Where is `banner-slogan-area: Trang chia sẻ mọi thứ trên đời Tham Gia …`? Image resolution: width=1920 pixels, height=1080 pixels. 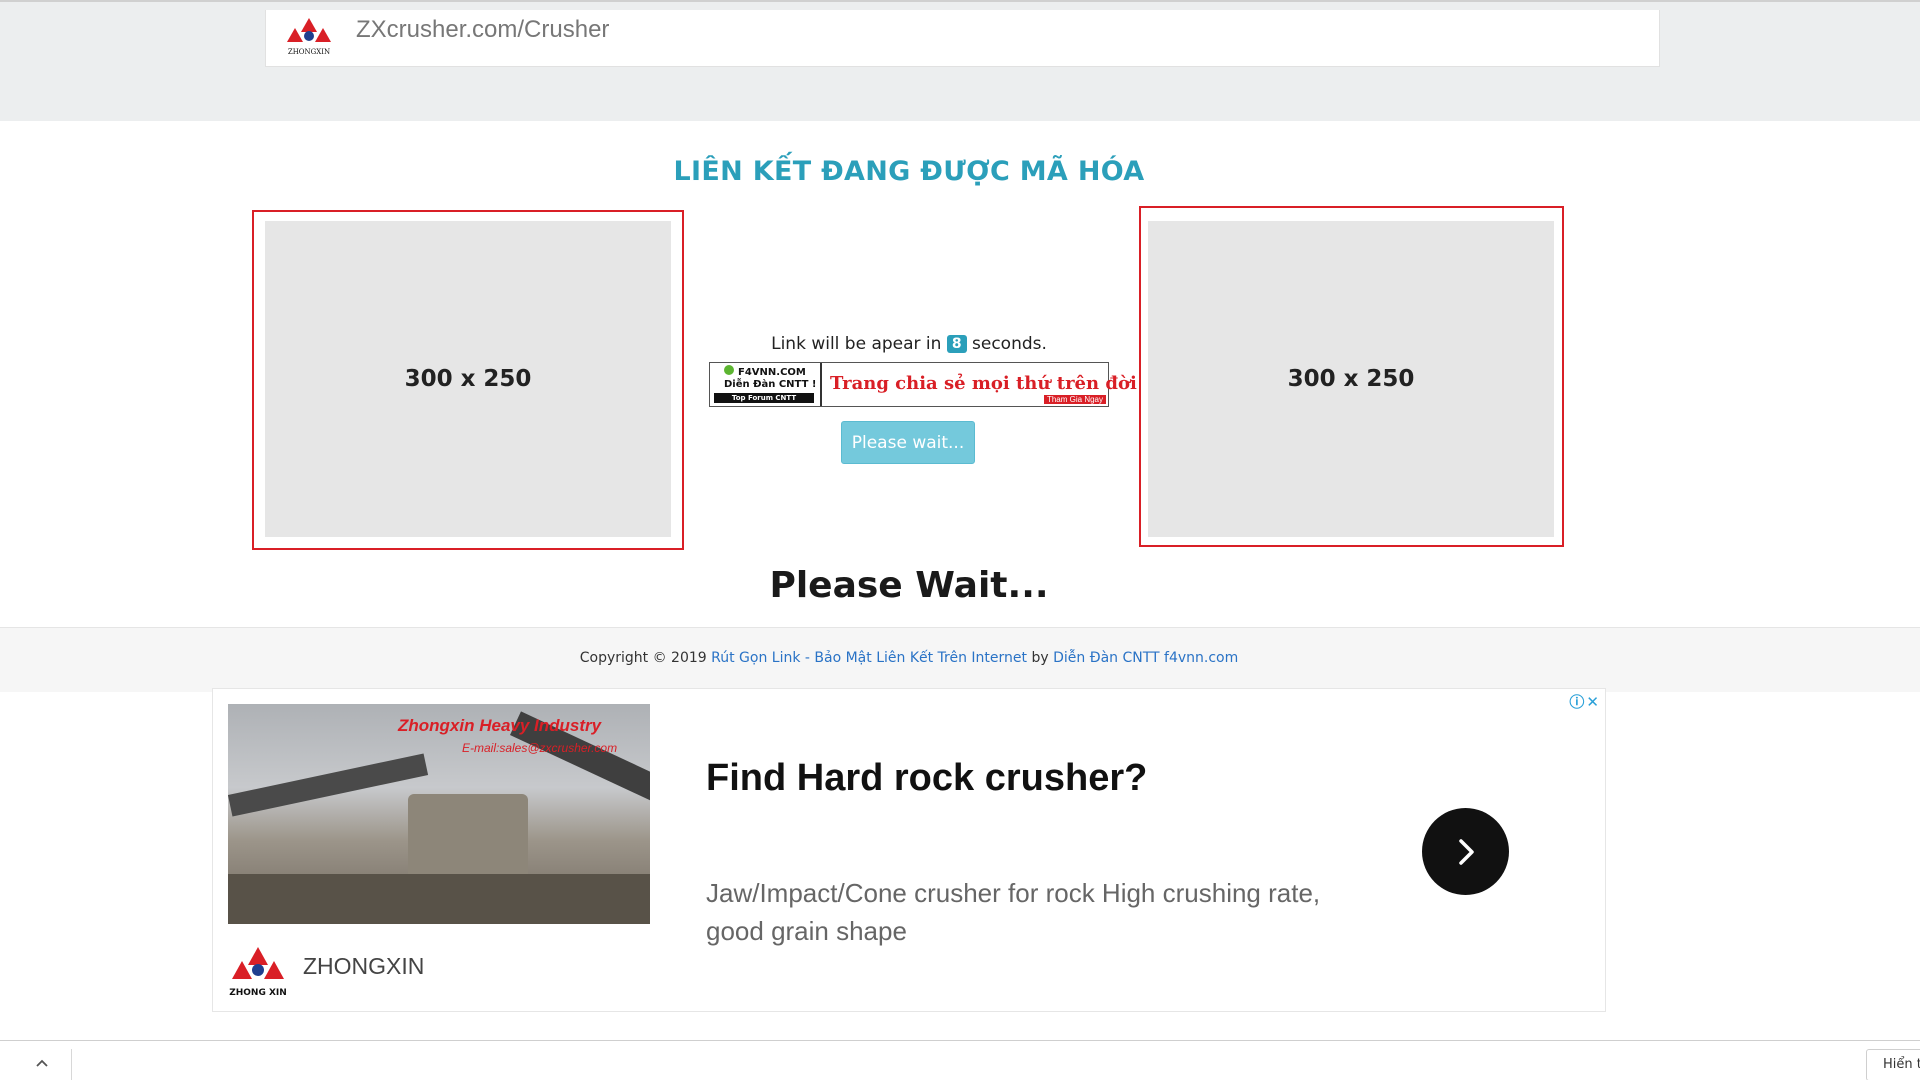
banner-slogan-area: Trang chia sẻ mọi thứ trên đời Tham Gia … is located at coordinates (979, 384).